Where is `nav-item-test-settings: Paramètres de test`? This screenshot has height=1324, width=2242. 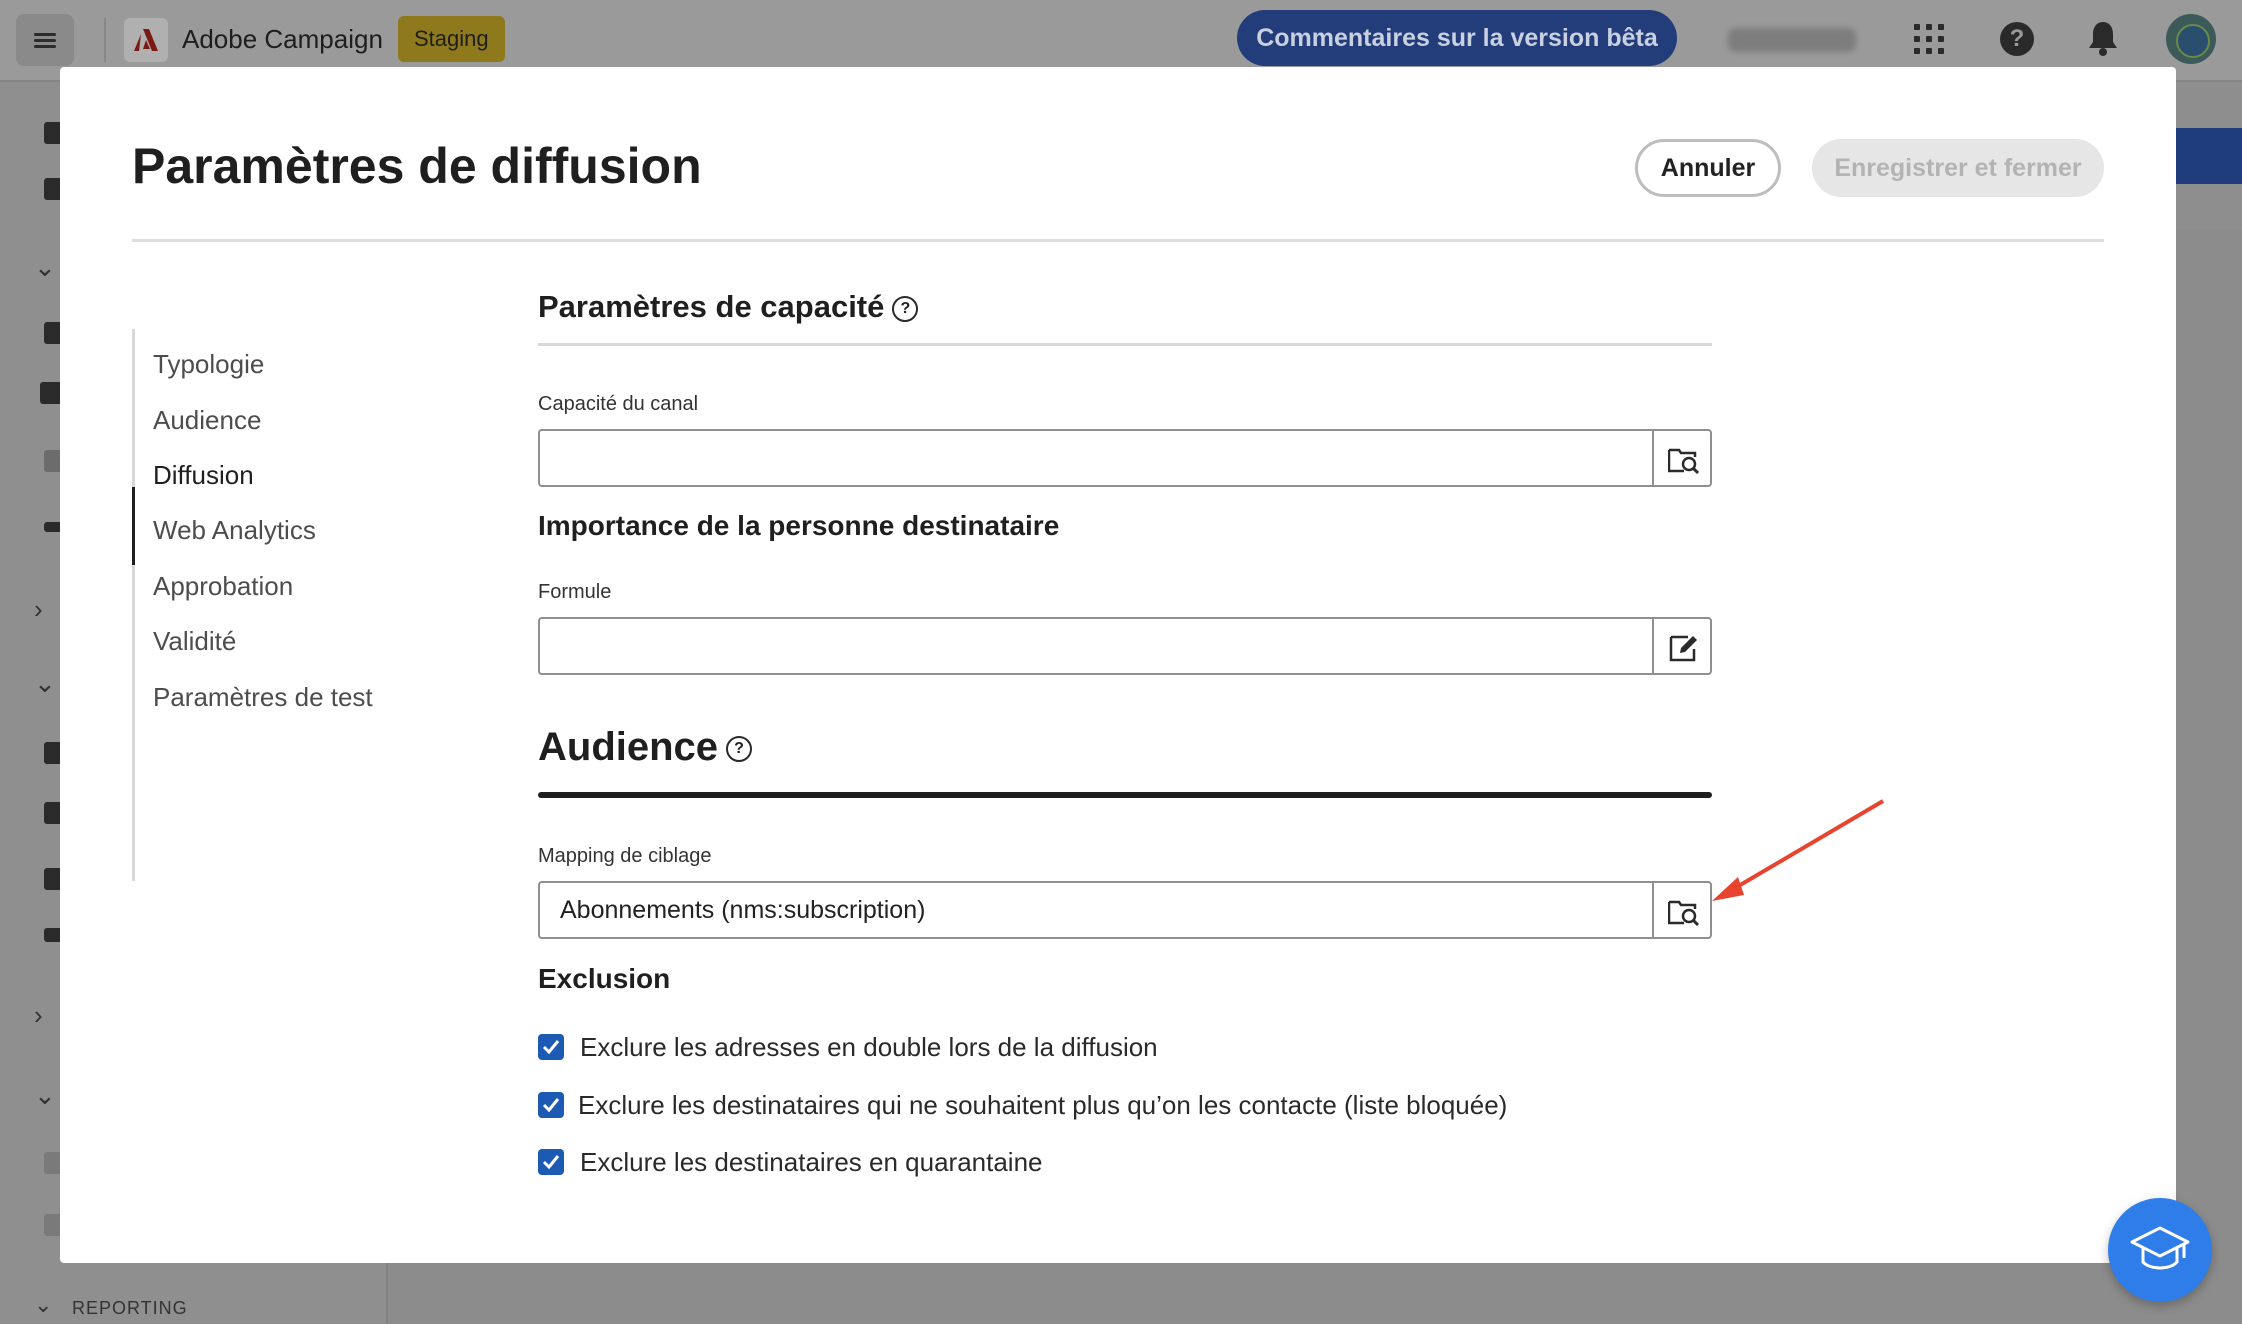 nav-item-test-settings: Paramètres de test is located at coordinates (263, 697).